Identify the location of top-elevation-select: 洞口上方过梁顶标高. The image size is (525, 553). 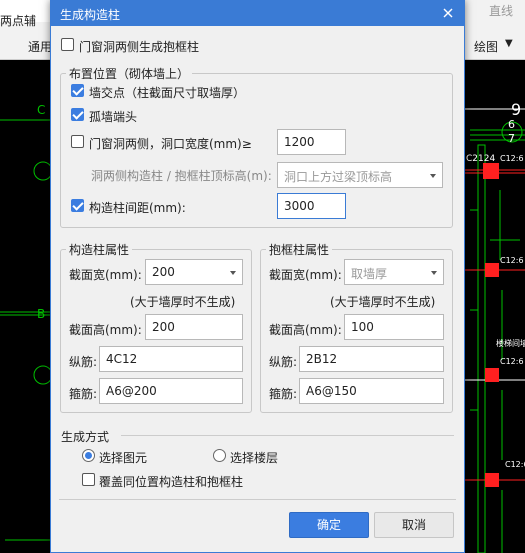
(360, 175).